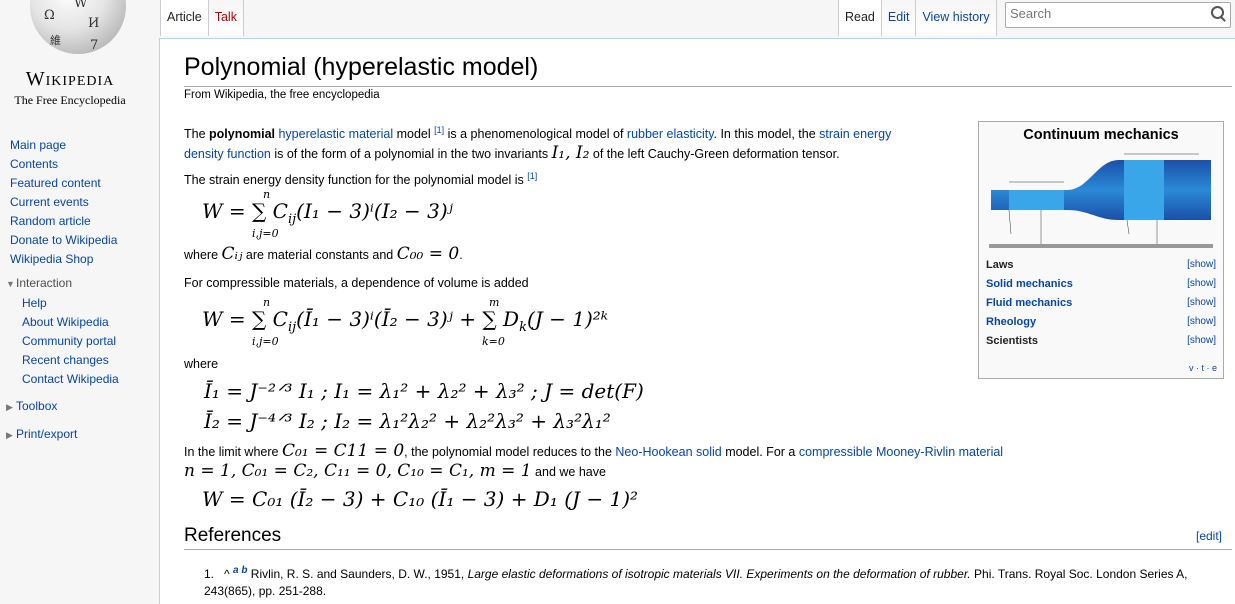 The height and width of the screenshot is (604, 1235). Describe the element at coordinates (227, 574) in the screenshot. I see `backlink-caret: ^` at that location.